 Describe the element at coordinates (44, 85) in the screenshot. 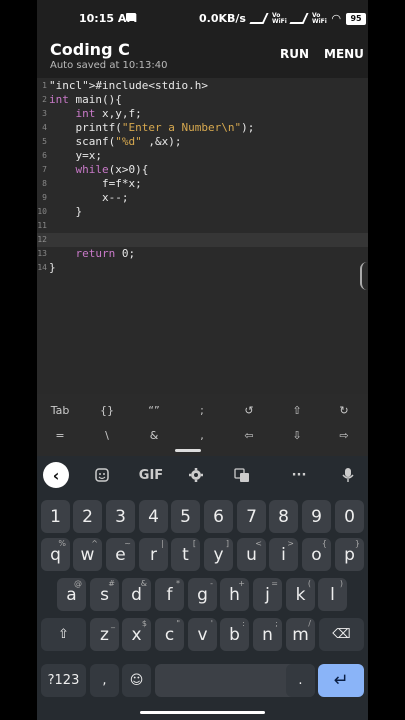

I see `line-number: 1` at that location.